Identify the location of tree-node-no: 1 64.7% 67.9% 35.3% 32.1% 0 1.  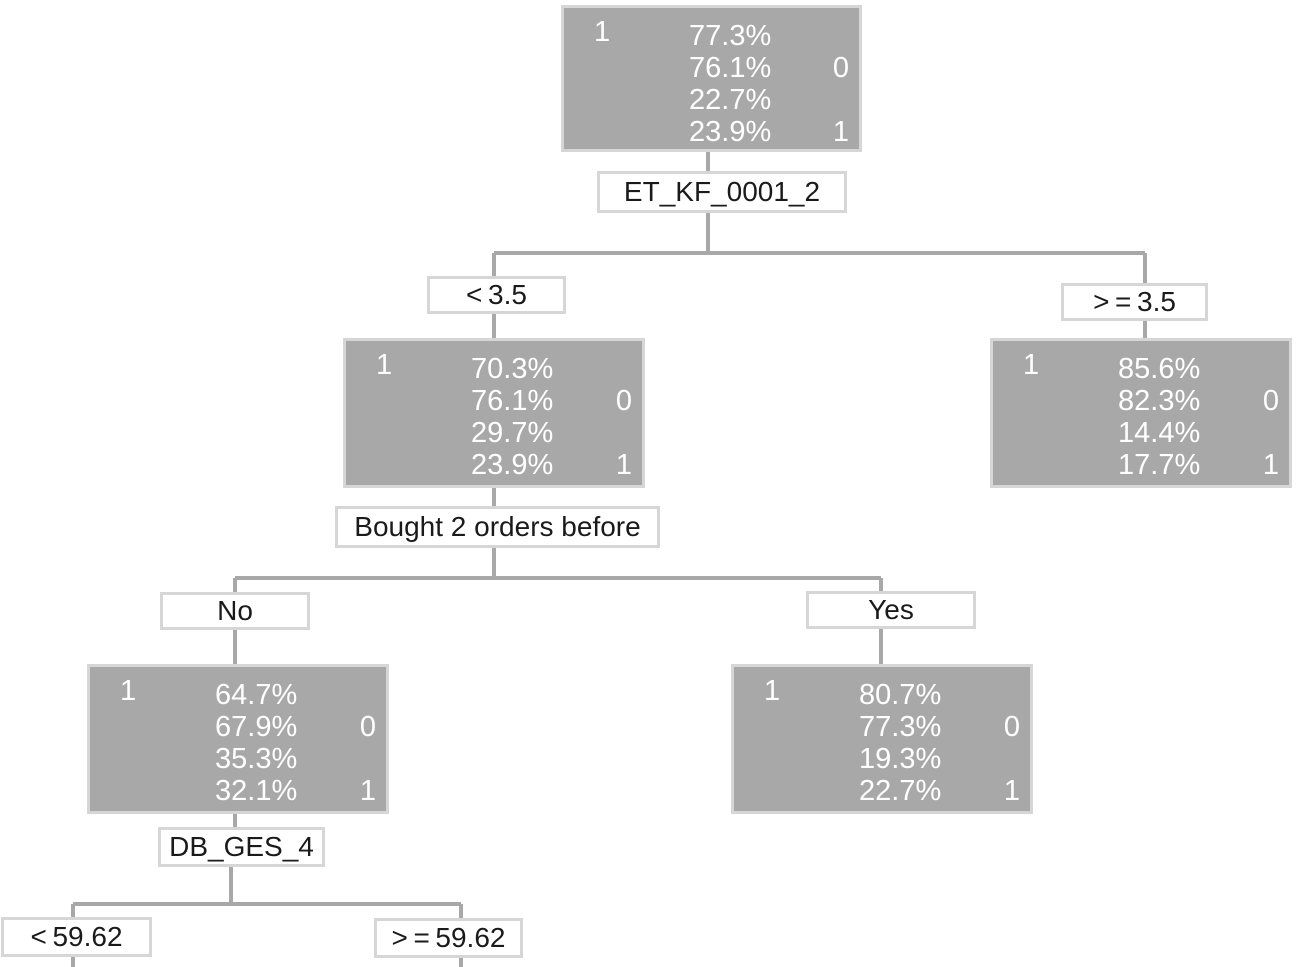
(238, 739).